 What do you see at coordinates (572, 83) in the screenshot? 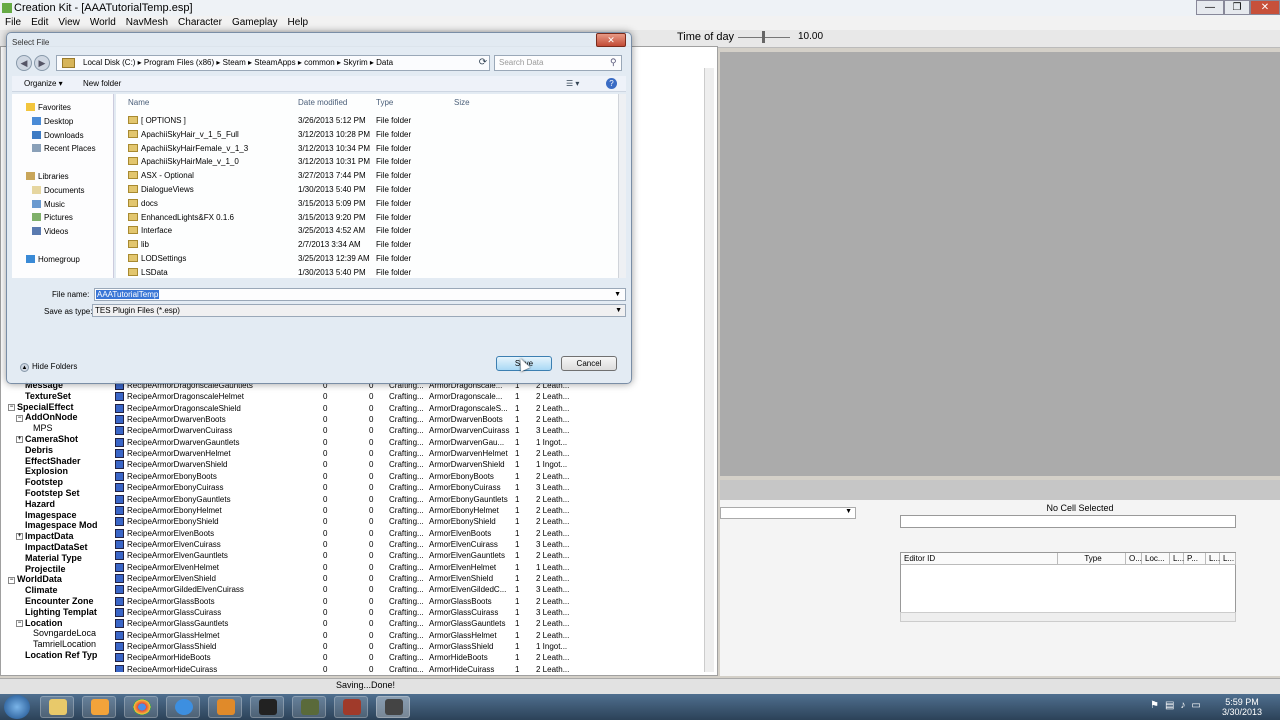
I see `view-options-icon: ☰ ▾` at bounding box center [572, 83].